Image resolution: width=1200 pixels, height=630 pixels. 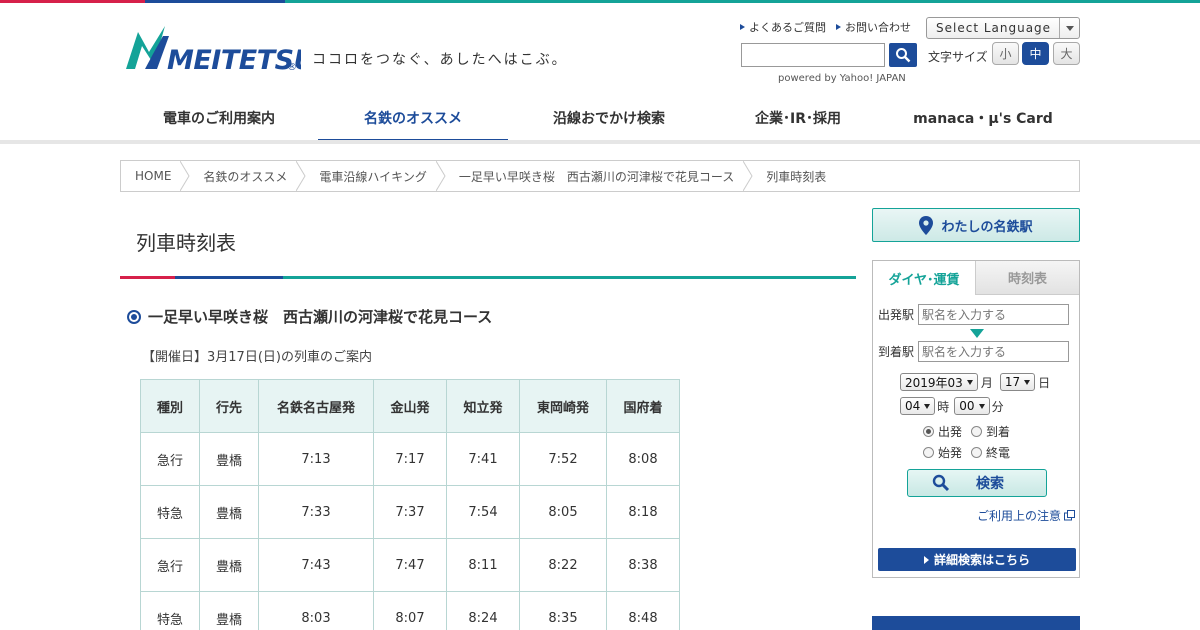 What do you see at coordinates (643, 406) in the screenshot?
I see `table-header: 国府着` at bounding box center [643, 406].